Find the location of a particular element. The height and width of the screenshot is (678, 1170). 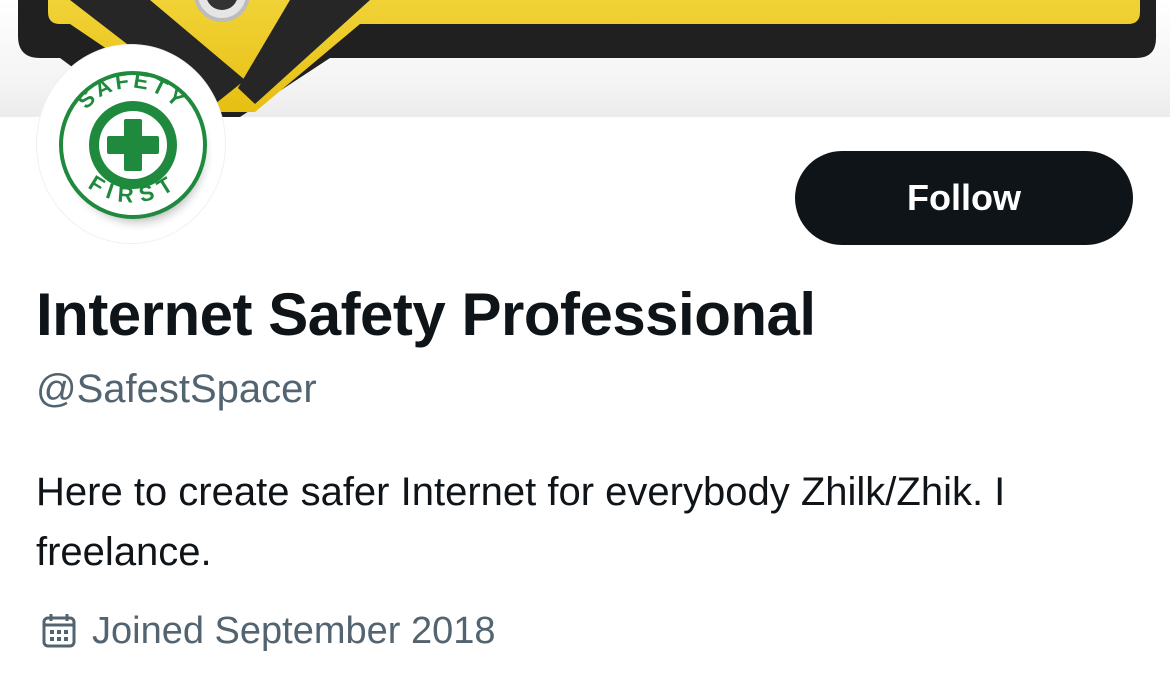

user-handle: @SafestSpacer is located at coordinates (176, 389).